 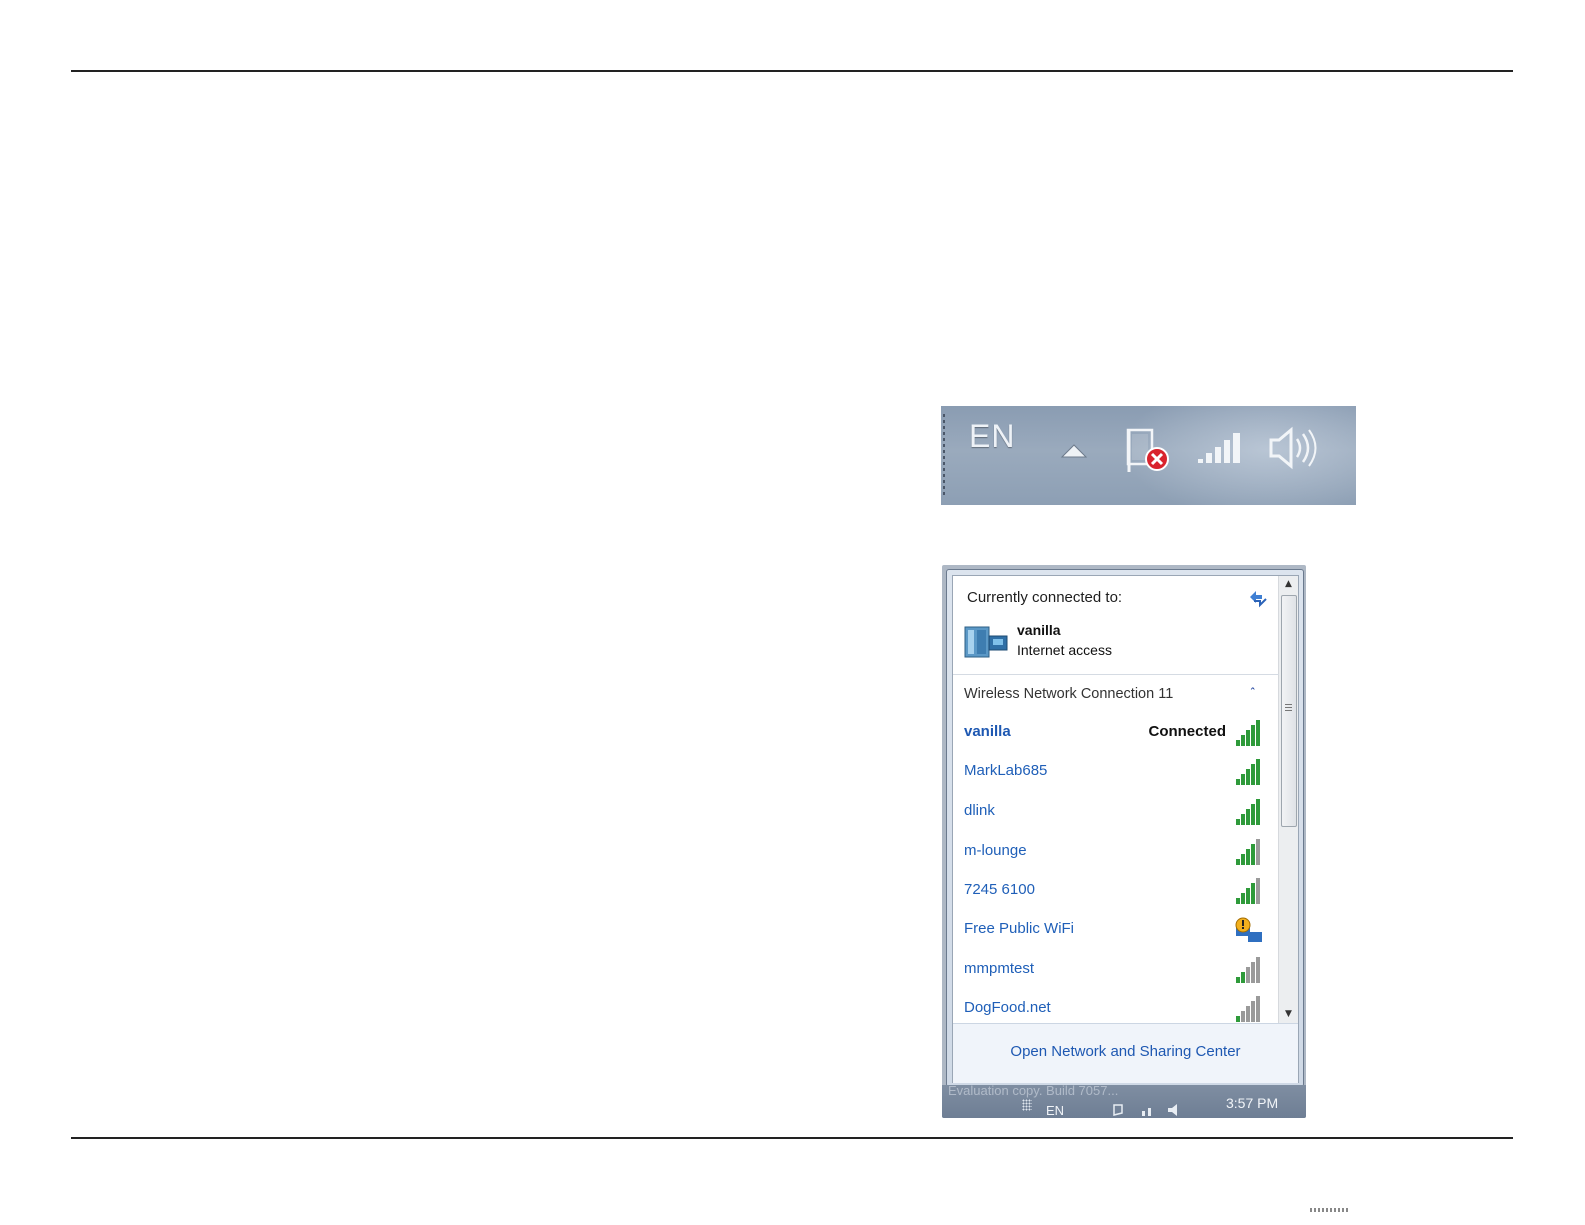 What do you see at coordinates (1116, 1006) in the screenshot?
I see `network-item: DogFood.net` at bounding box center [1116, 1006].